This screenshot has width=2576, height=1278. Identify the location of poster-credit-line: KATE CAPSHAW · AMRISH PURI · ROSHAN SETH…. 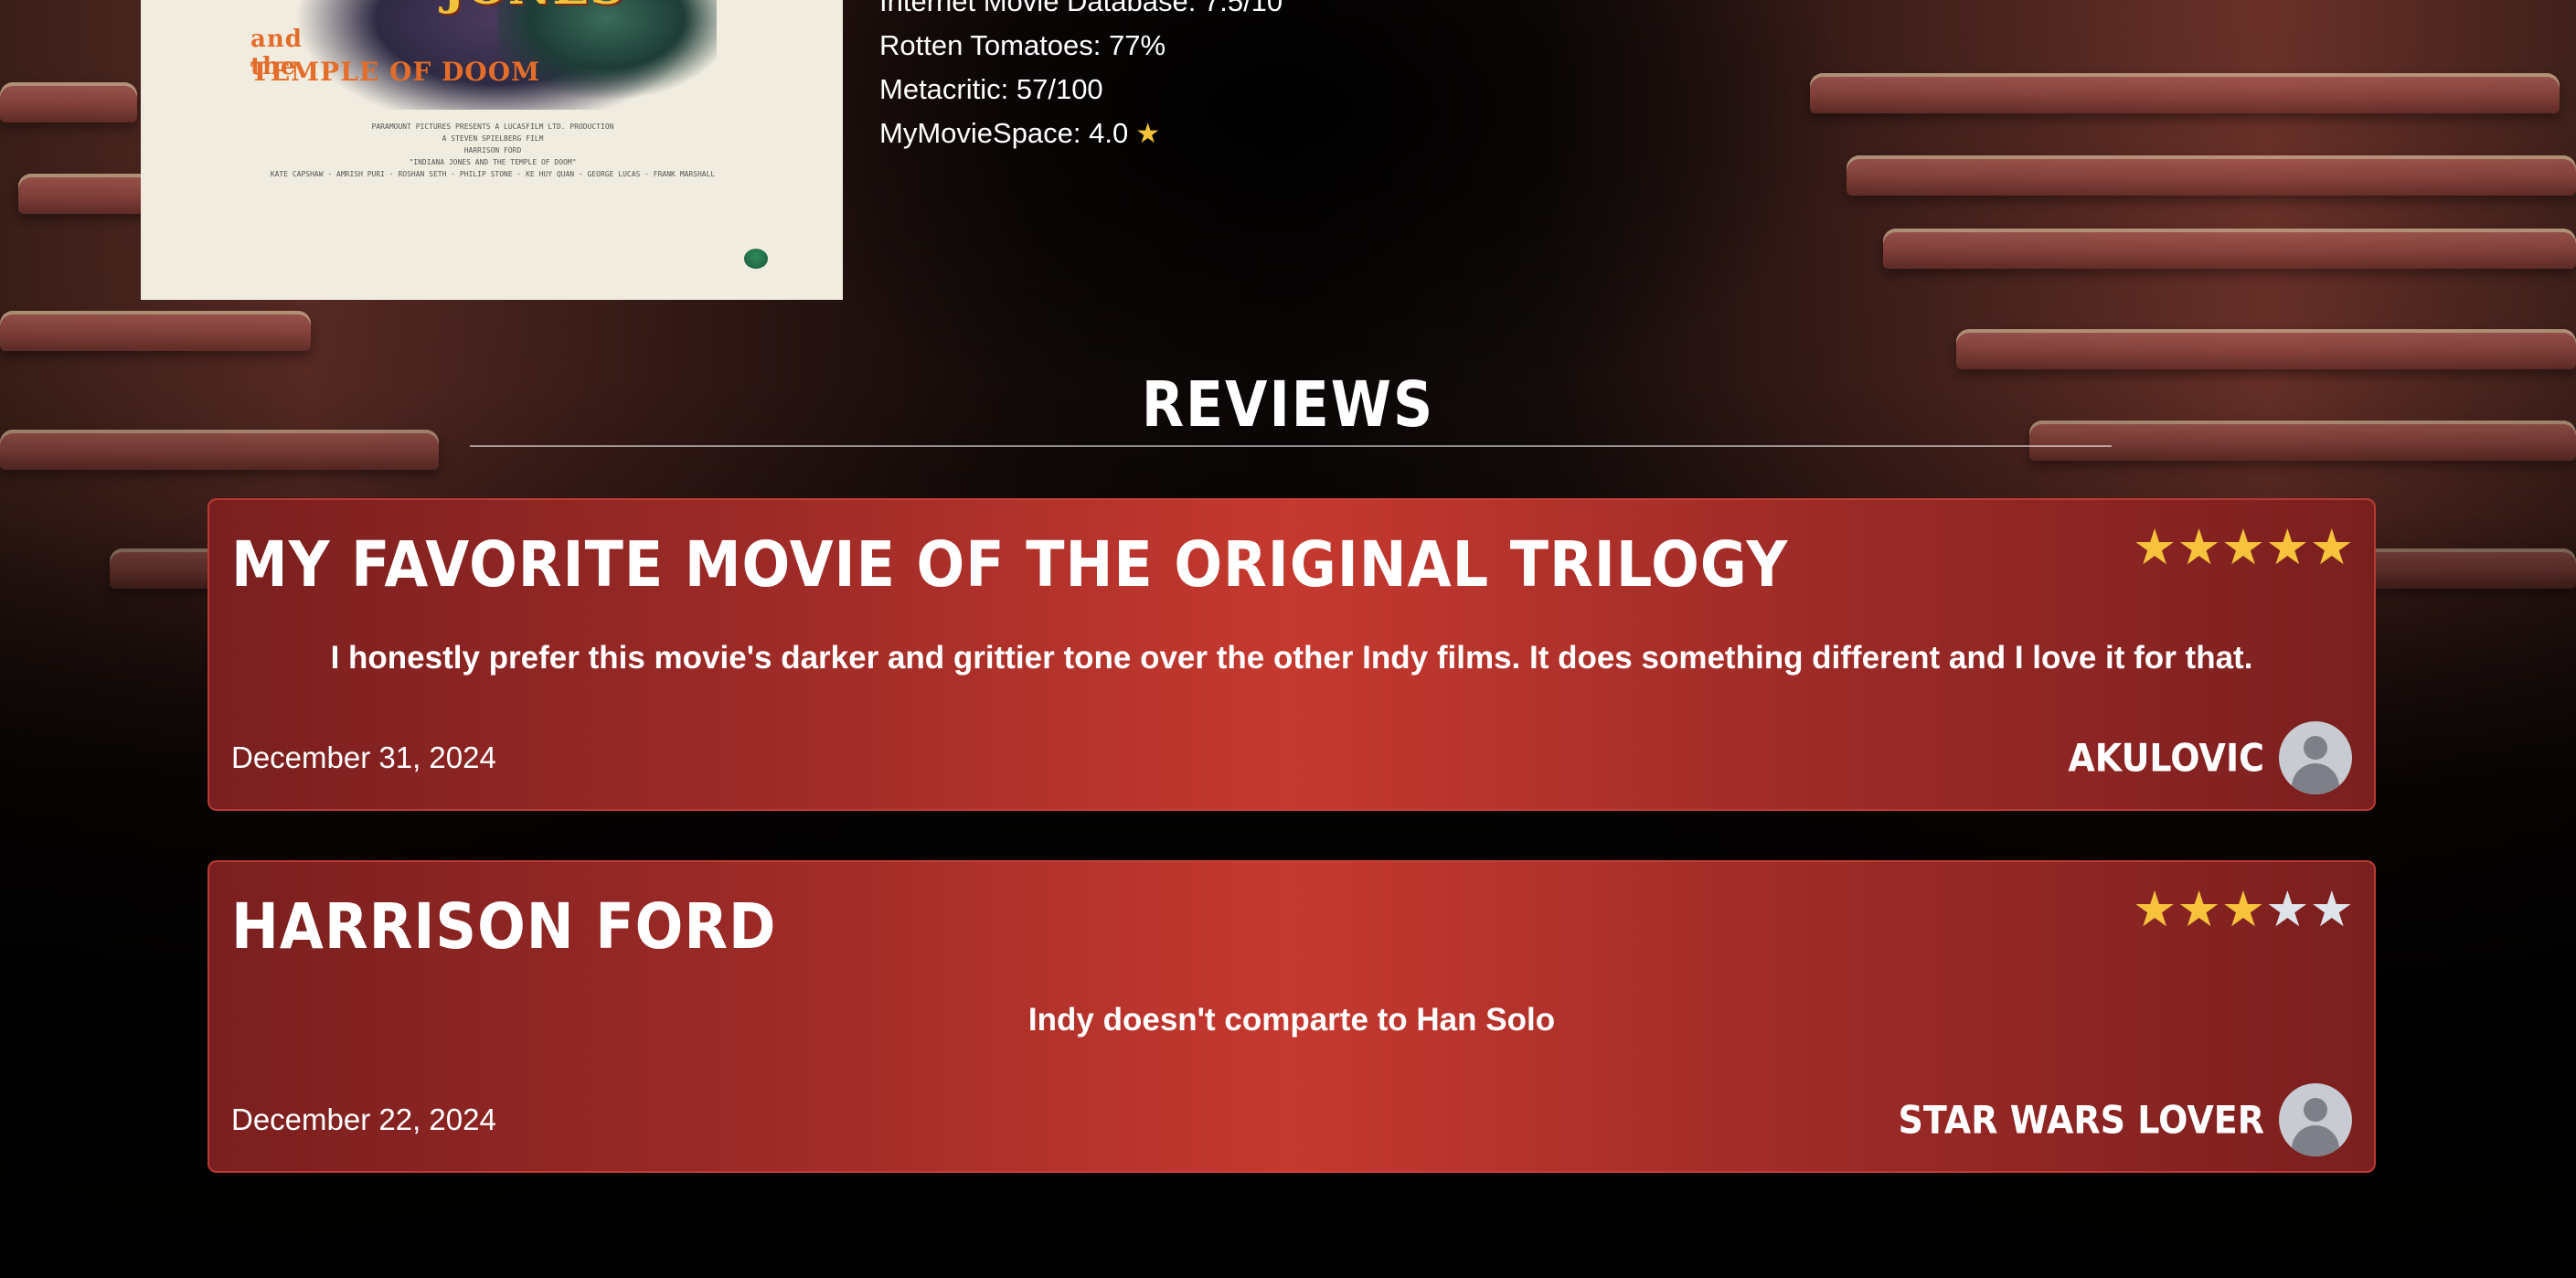
(493, 174).